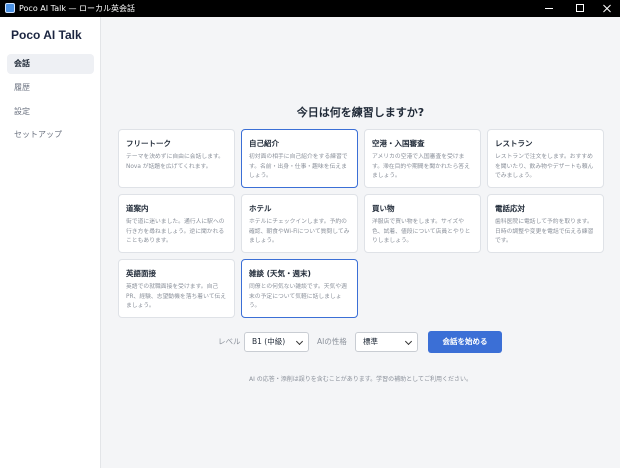 The height and width of the screenshot is (468, 620). I want to click on scenario-desc: 洋服店で買い物をします。サイズや色、試着、値段について店員とやりとりしましょう。, so click(421, 231).